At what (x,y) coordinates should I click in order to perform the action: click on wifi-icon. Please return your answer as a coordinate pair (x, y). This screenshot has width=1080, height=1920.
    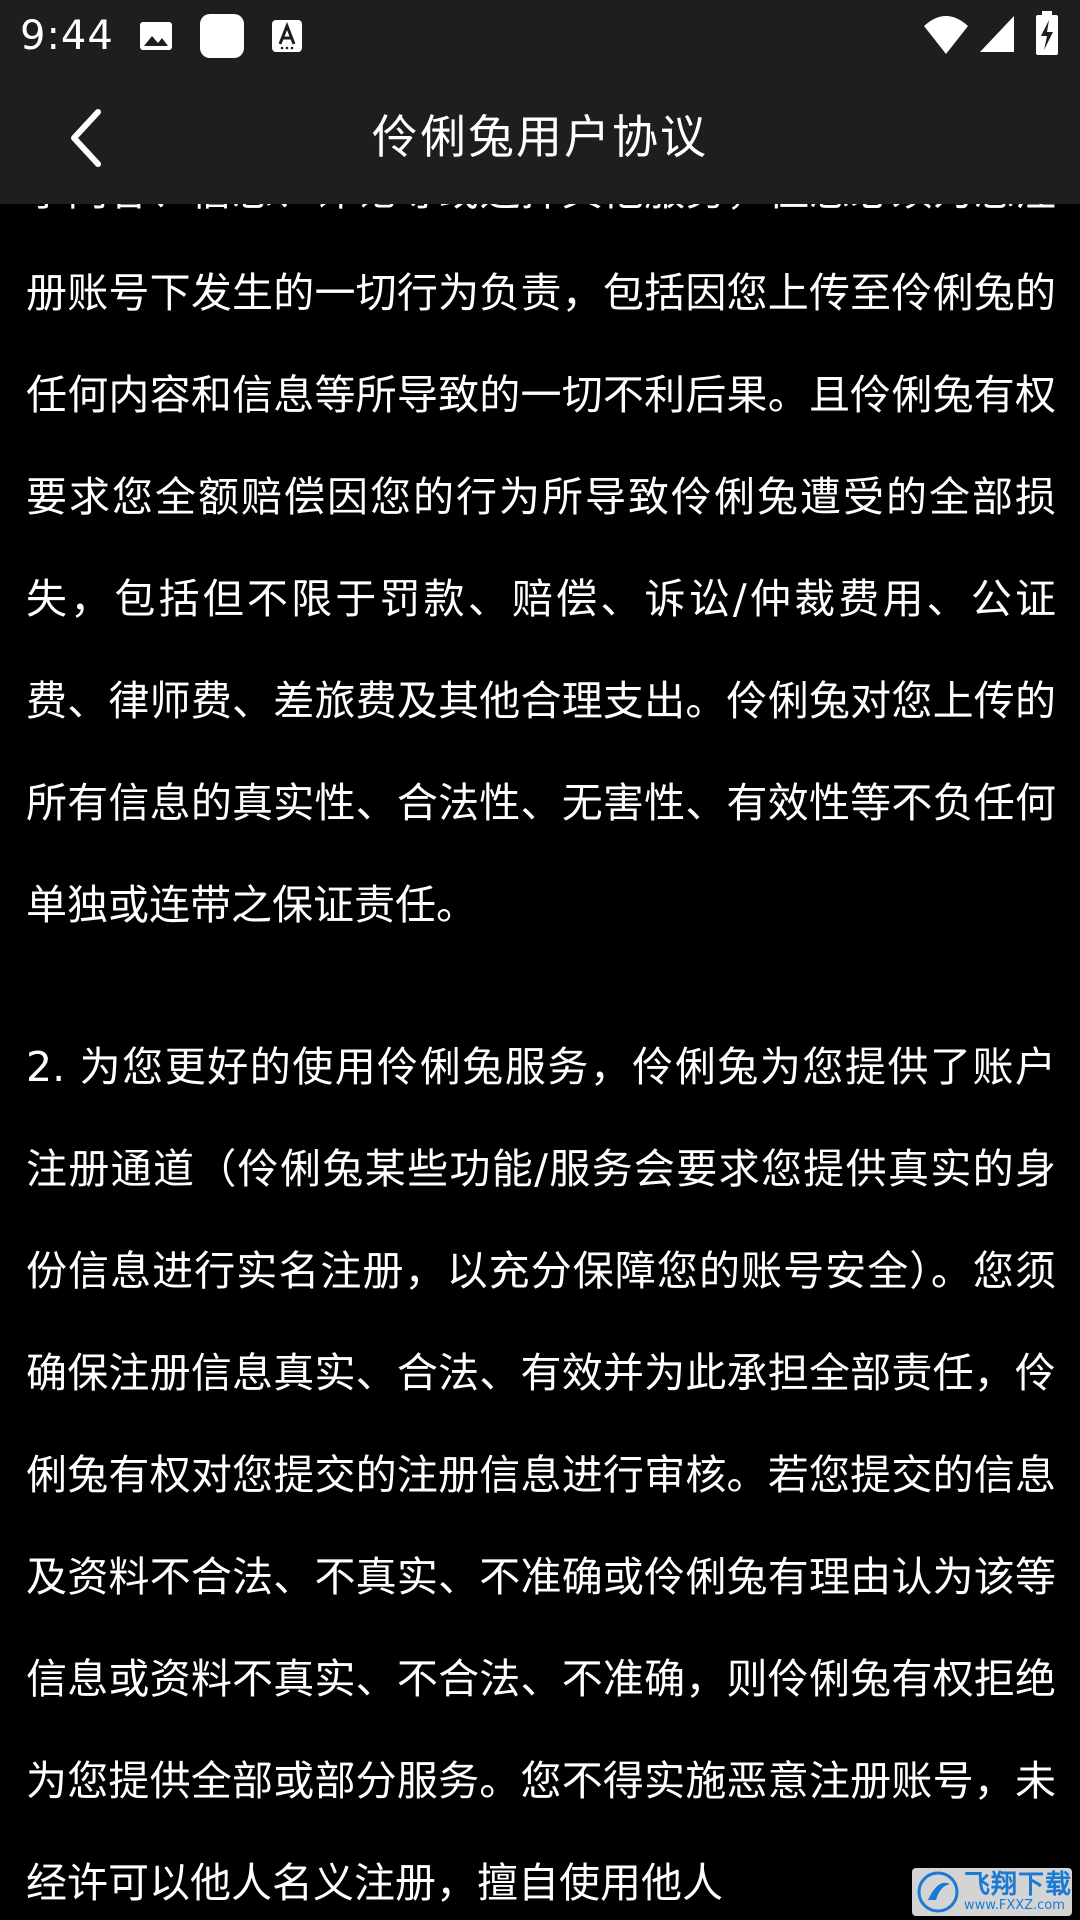
    Looking at the image, I should click on (946, 35).